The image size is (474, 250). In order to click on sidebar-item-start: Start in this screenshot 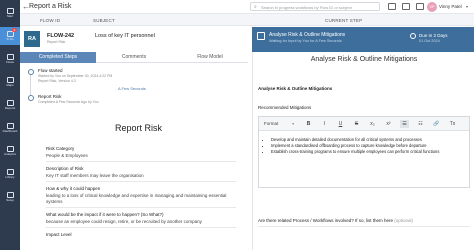, I will do `click(10, 13)`.